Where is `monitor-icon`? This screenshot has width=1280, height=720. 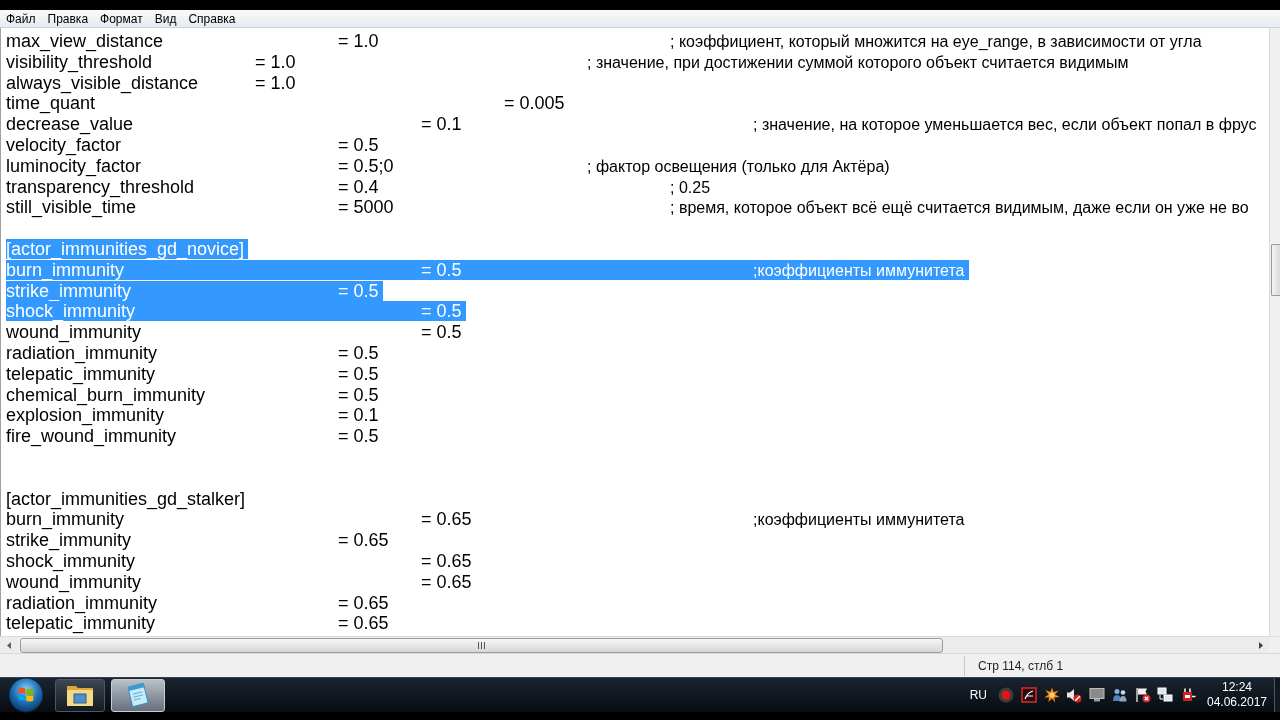 monitor-icon is located at coordinates (1097, 695).